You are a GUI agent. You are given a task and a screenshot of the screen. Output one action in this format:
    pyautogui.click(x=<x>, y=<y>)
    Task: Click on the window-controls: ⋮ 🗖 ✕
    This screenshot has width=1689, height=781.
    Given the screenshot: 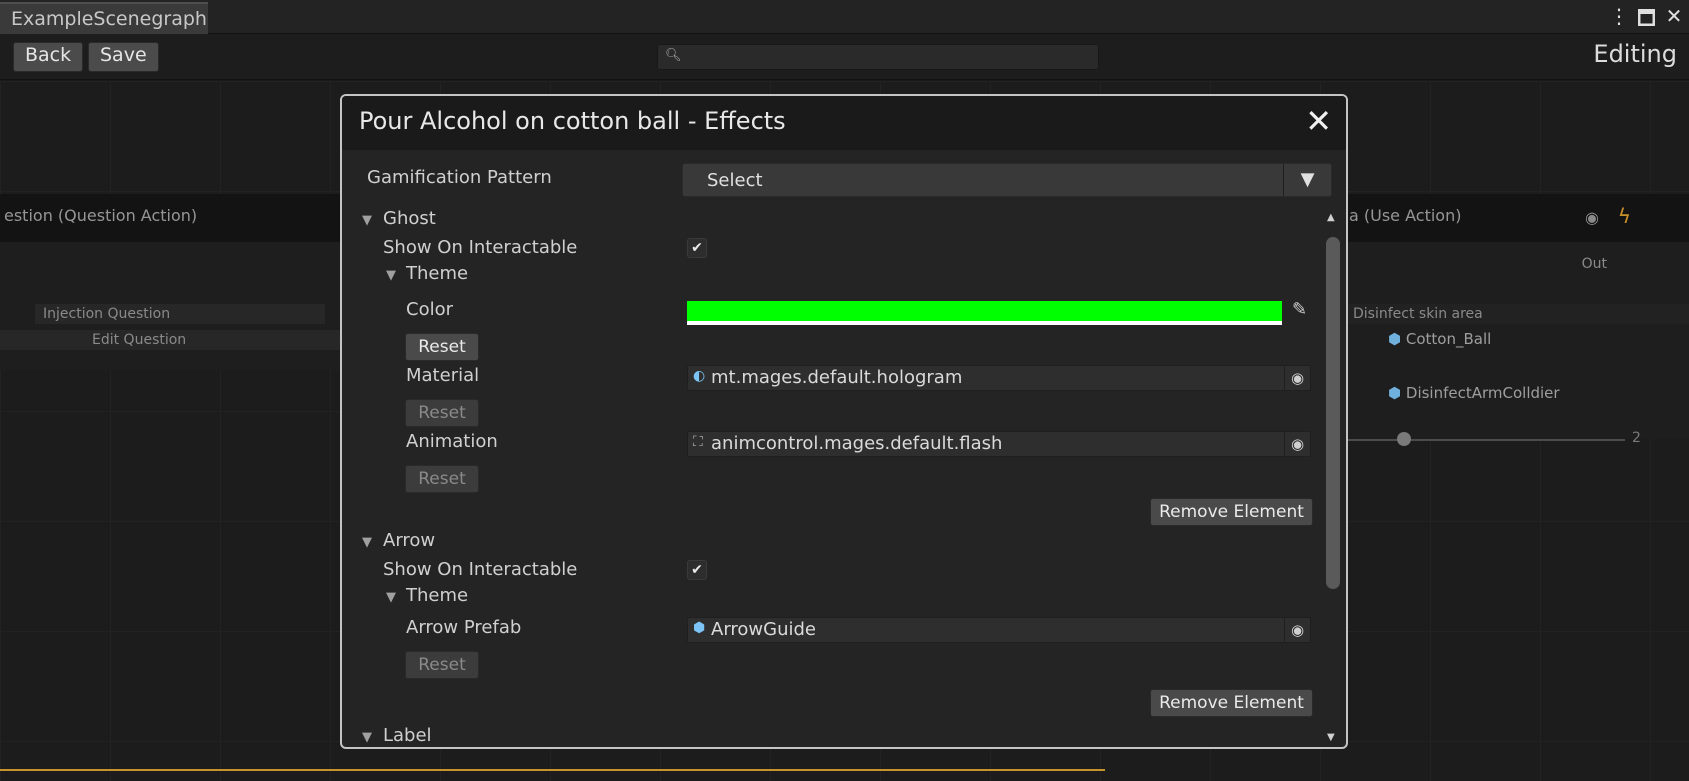 What is the action you would take?
    pyautogui.click(x=1646, y=21)
    